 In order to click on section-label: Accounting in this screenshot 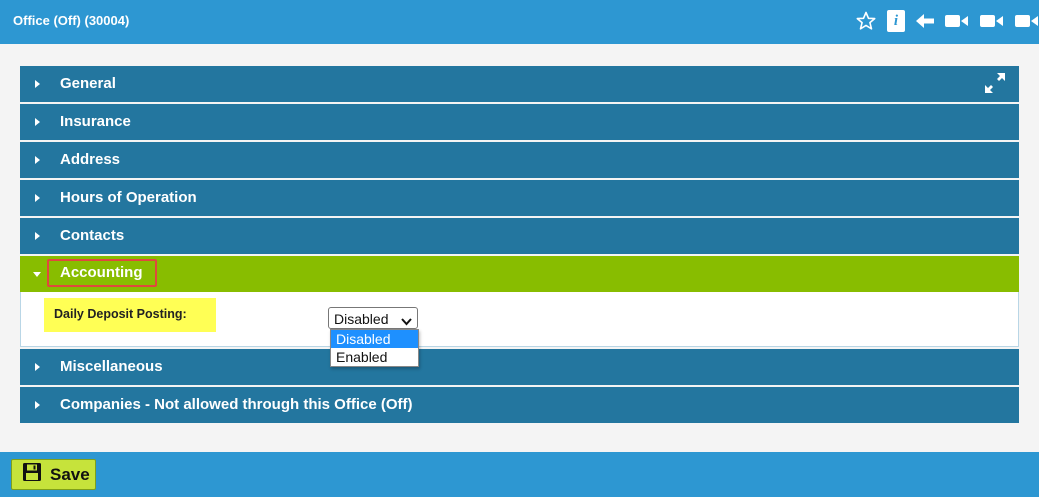, I will do `click(101, 272)`.